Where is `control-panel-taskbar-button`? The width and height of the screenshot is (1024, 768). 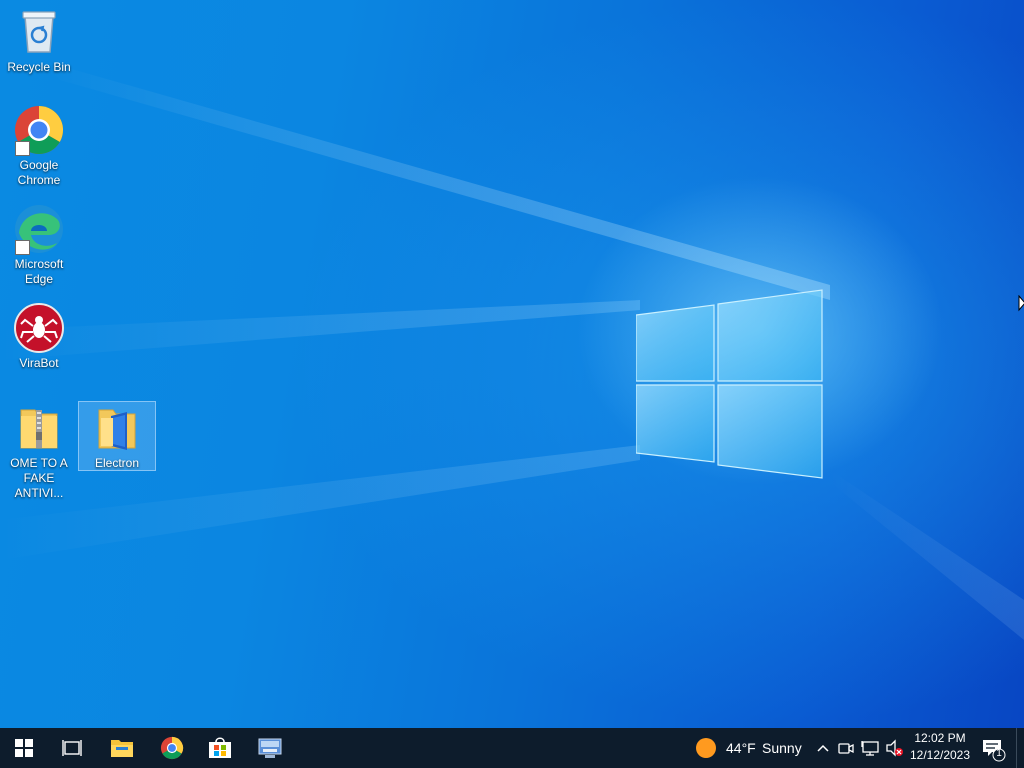 control-panel-taskbar-button is located at coordinates (270, 748).